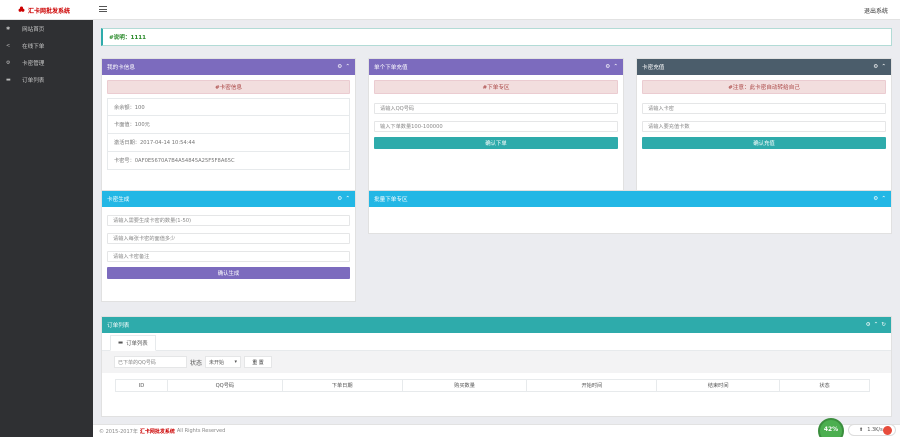 The height and width of the screenshot is (437, 900). Describe the element at coordinates (217, 362) in the screenshot. I see `status-value: 未开始` at that location.